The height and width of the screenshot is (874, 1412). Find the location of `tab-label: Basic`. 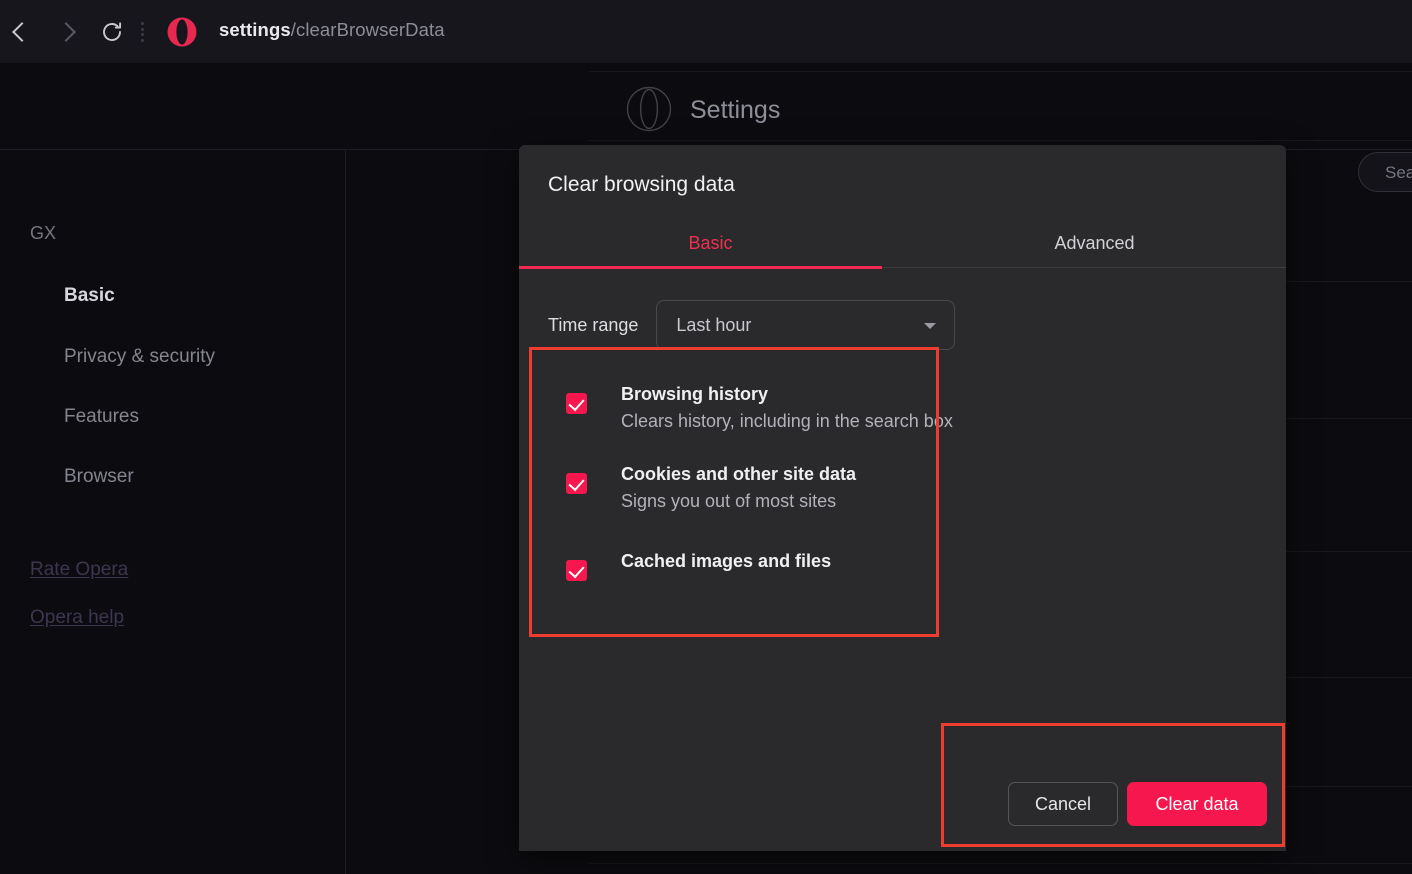

tab-label: Basic is located at coordinates (710, 243).